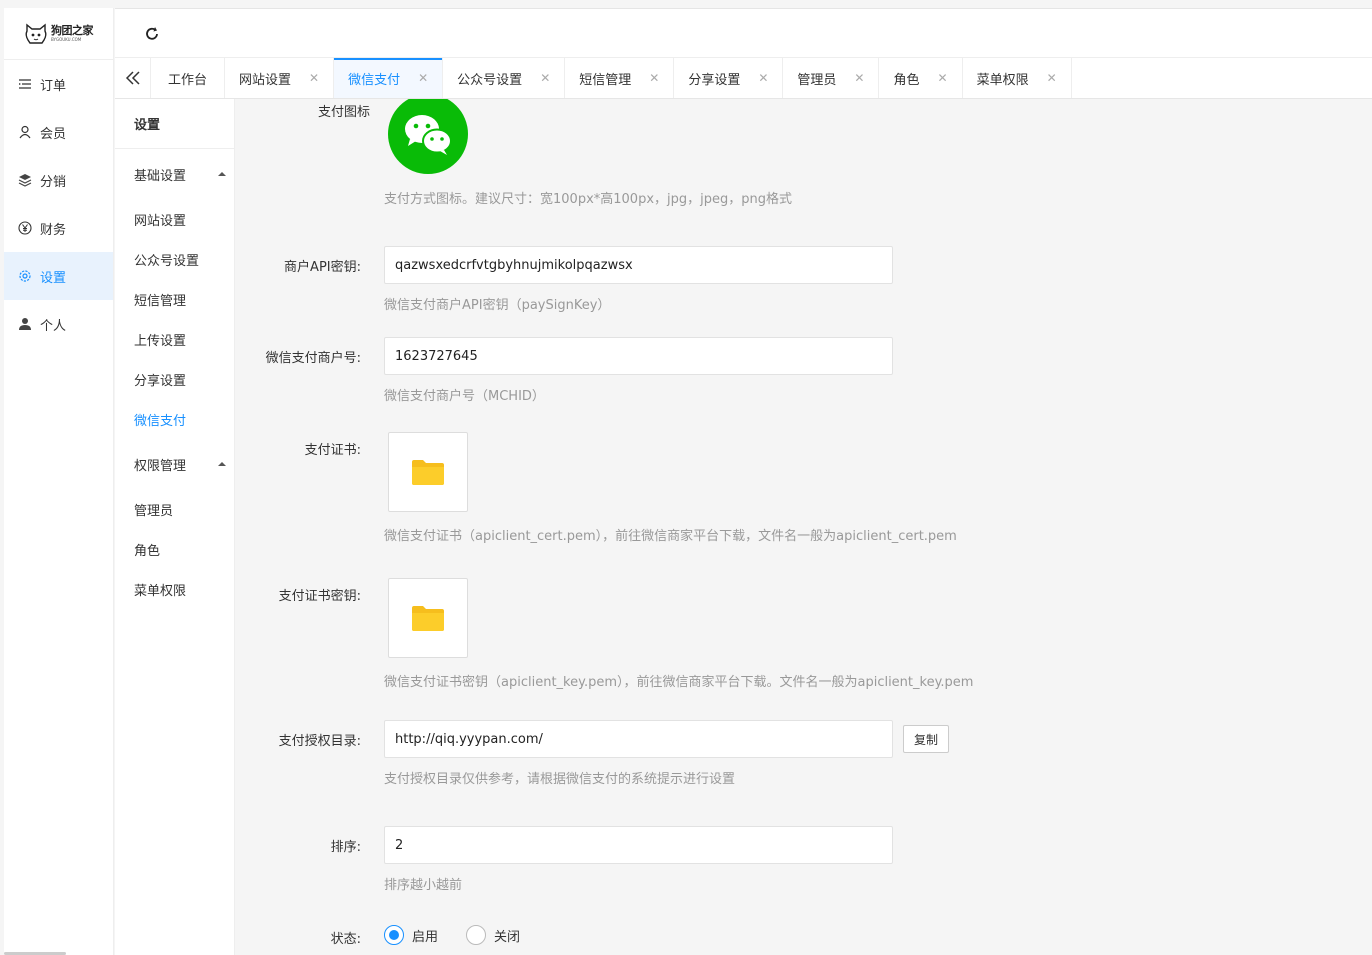  I want to click on copy-button: 复制, so click(926, 739).